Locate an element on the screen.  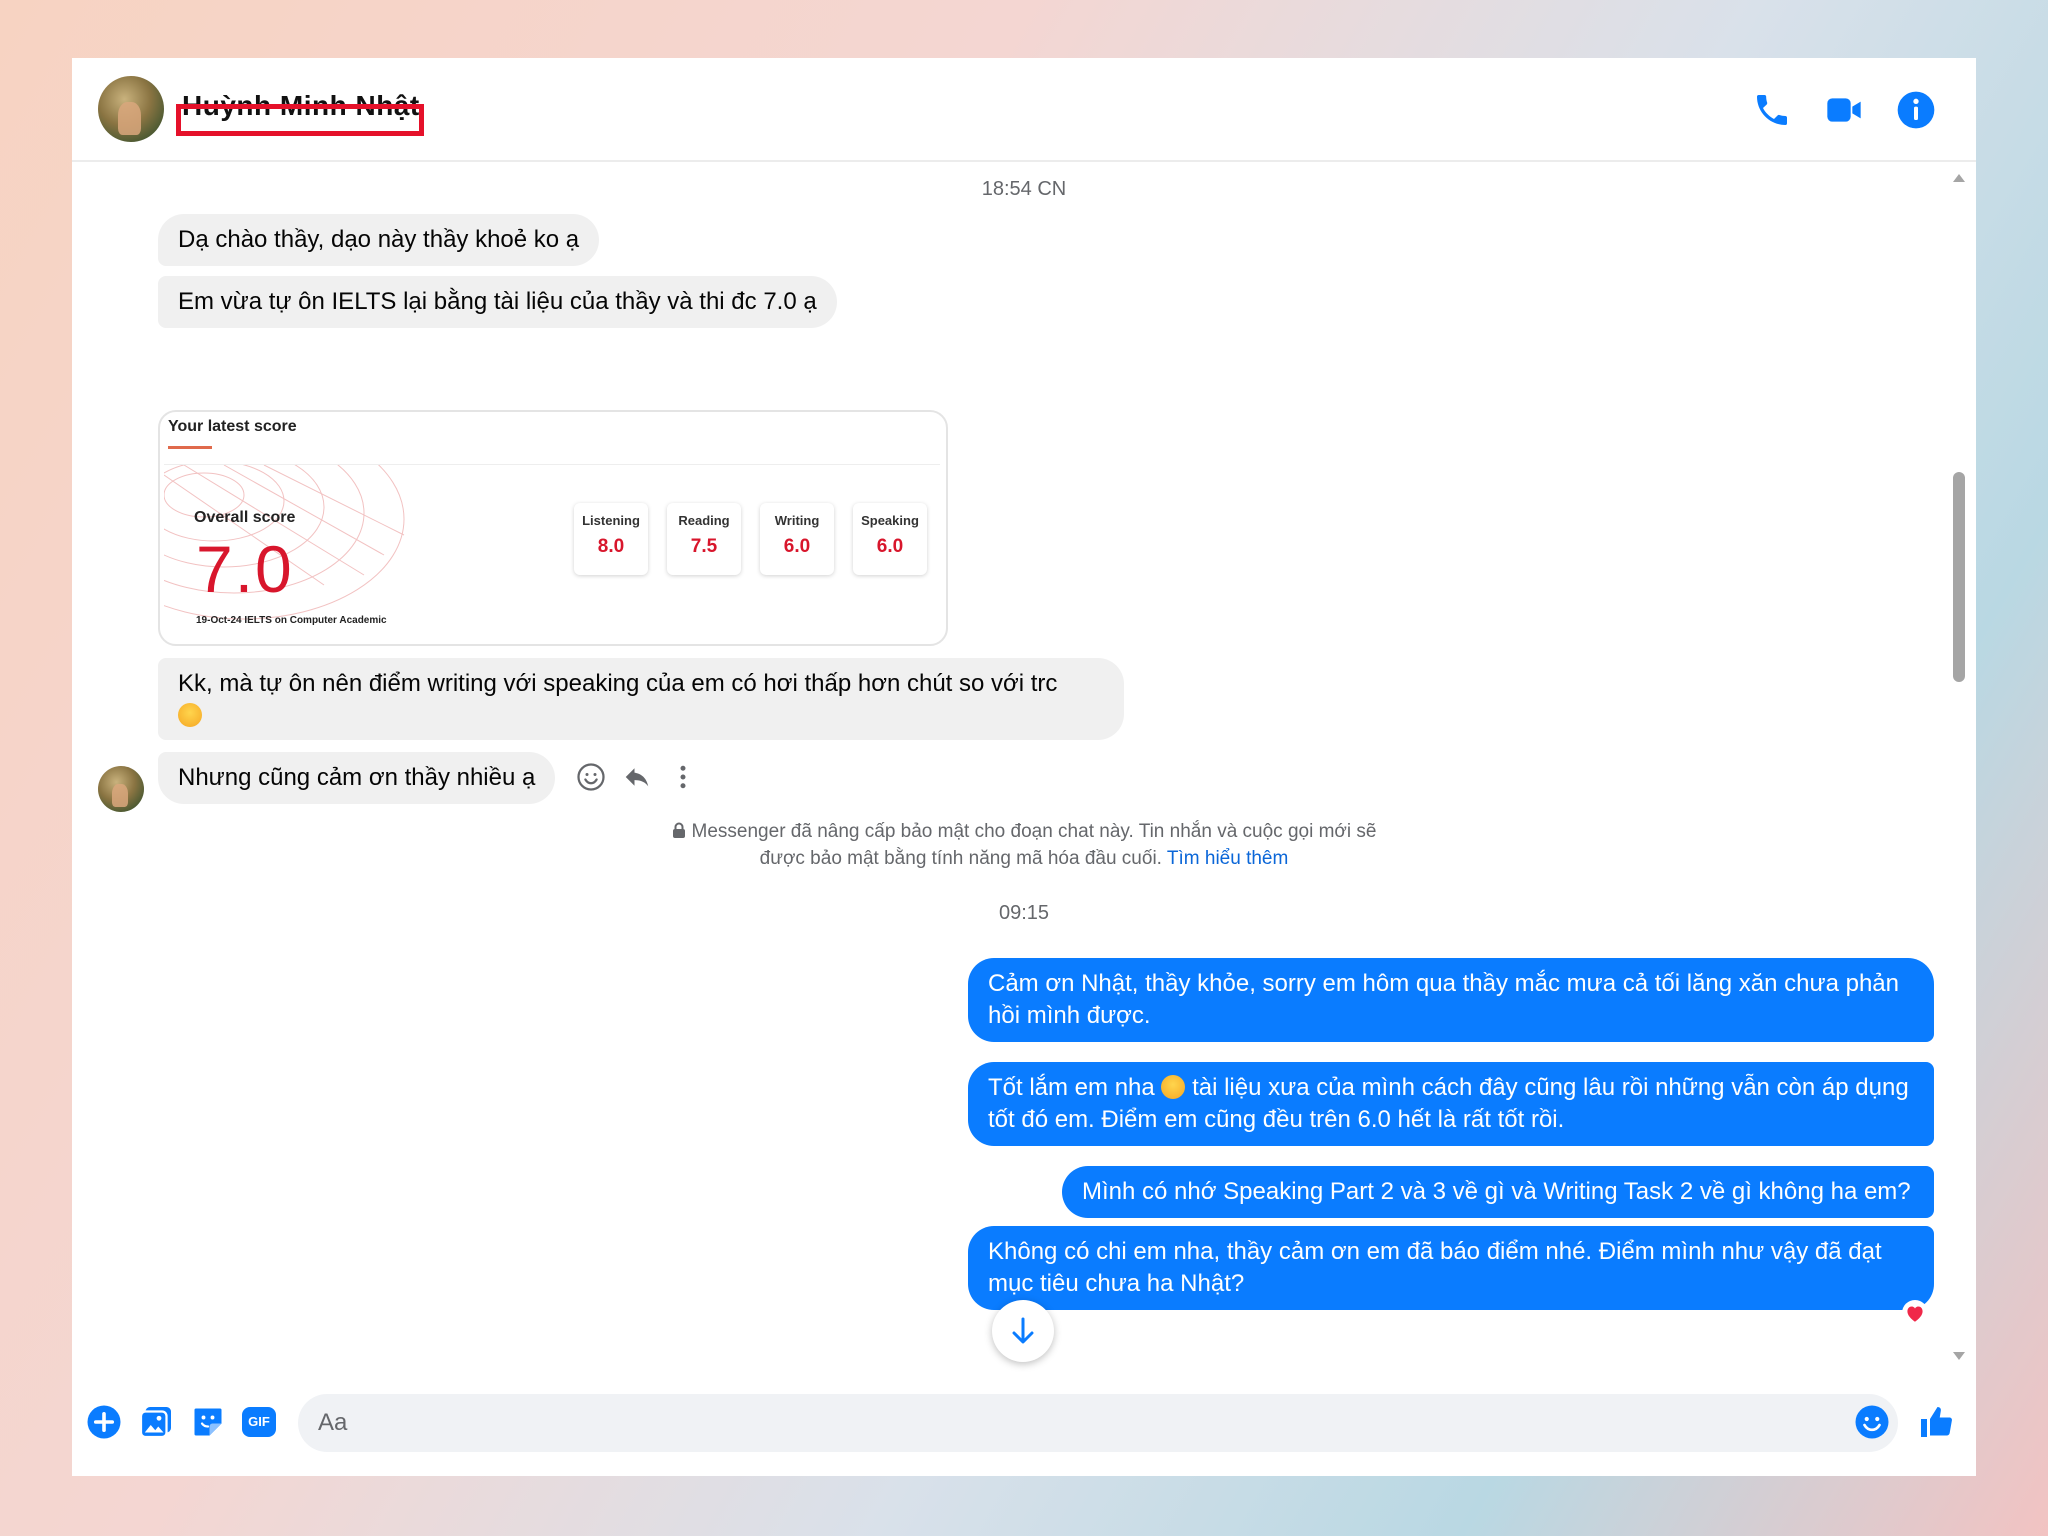
incoming-message: Nhưng cũng cảm ơn thầy nhiều ạ is located at coordinates (357, 778).